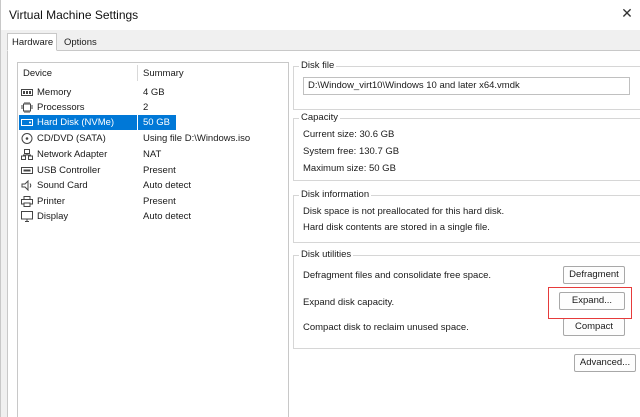 Image resolution: width=640 pixels, height=417 pixels. Describe the element at coordinates (326, 254) in the screenshot. I see `disk-utilities-title: Disk utilities` at that location.